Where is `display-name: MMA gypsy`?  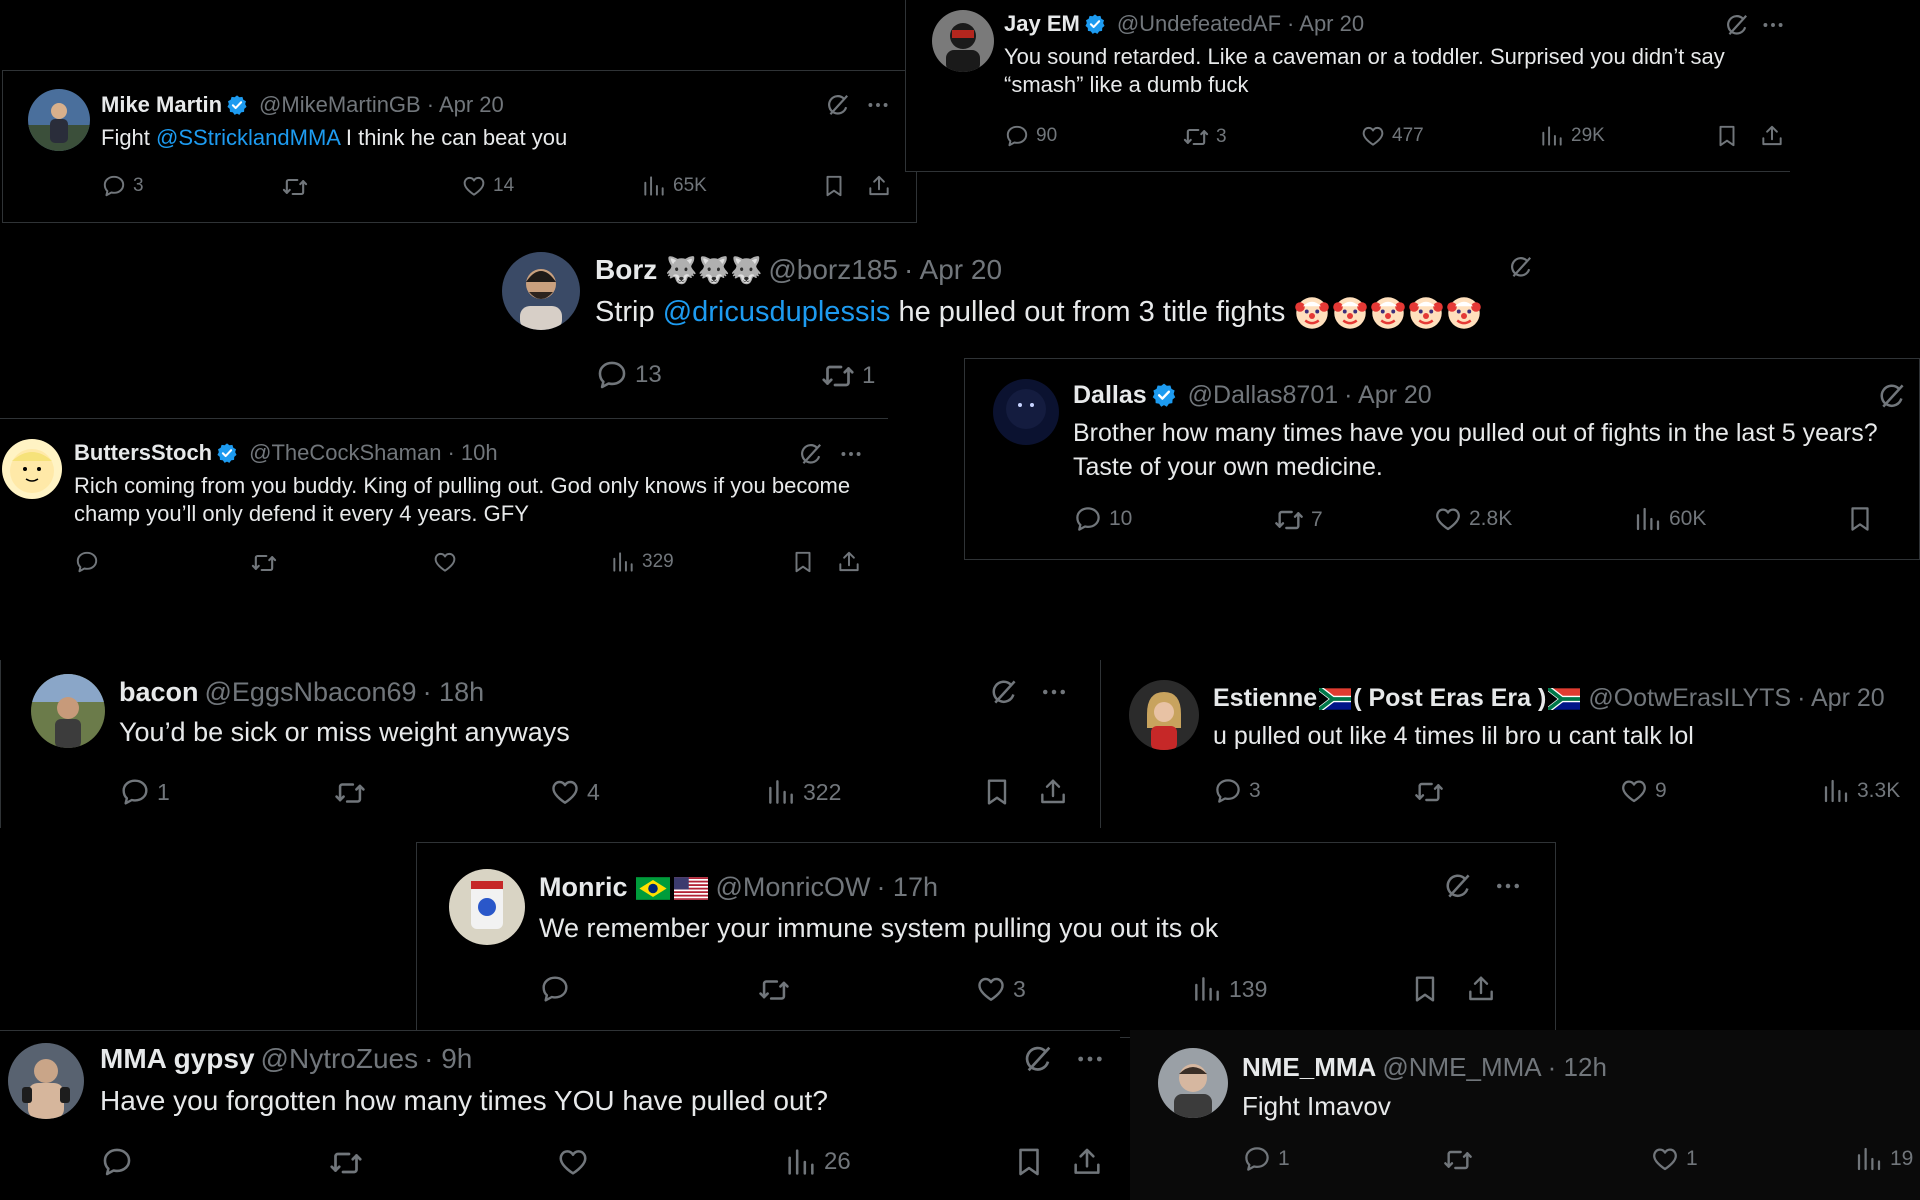
display-name: MMA gypsy is located at coordinates (177, 1059).